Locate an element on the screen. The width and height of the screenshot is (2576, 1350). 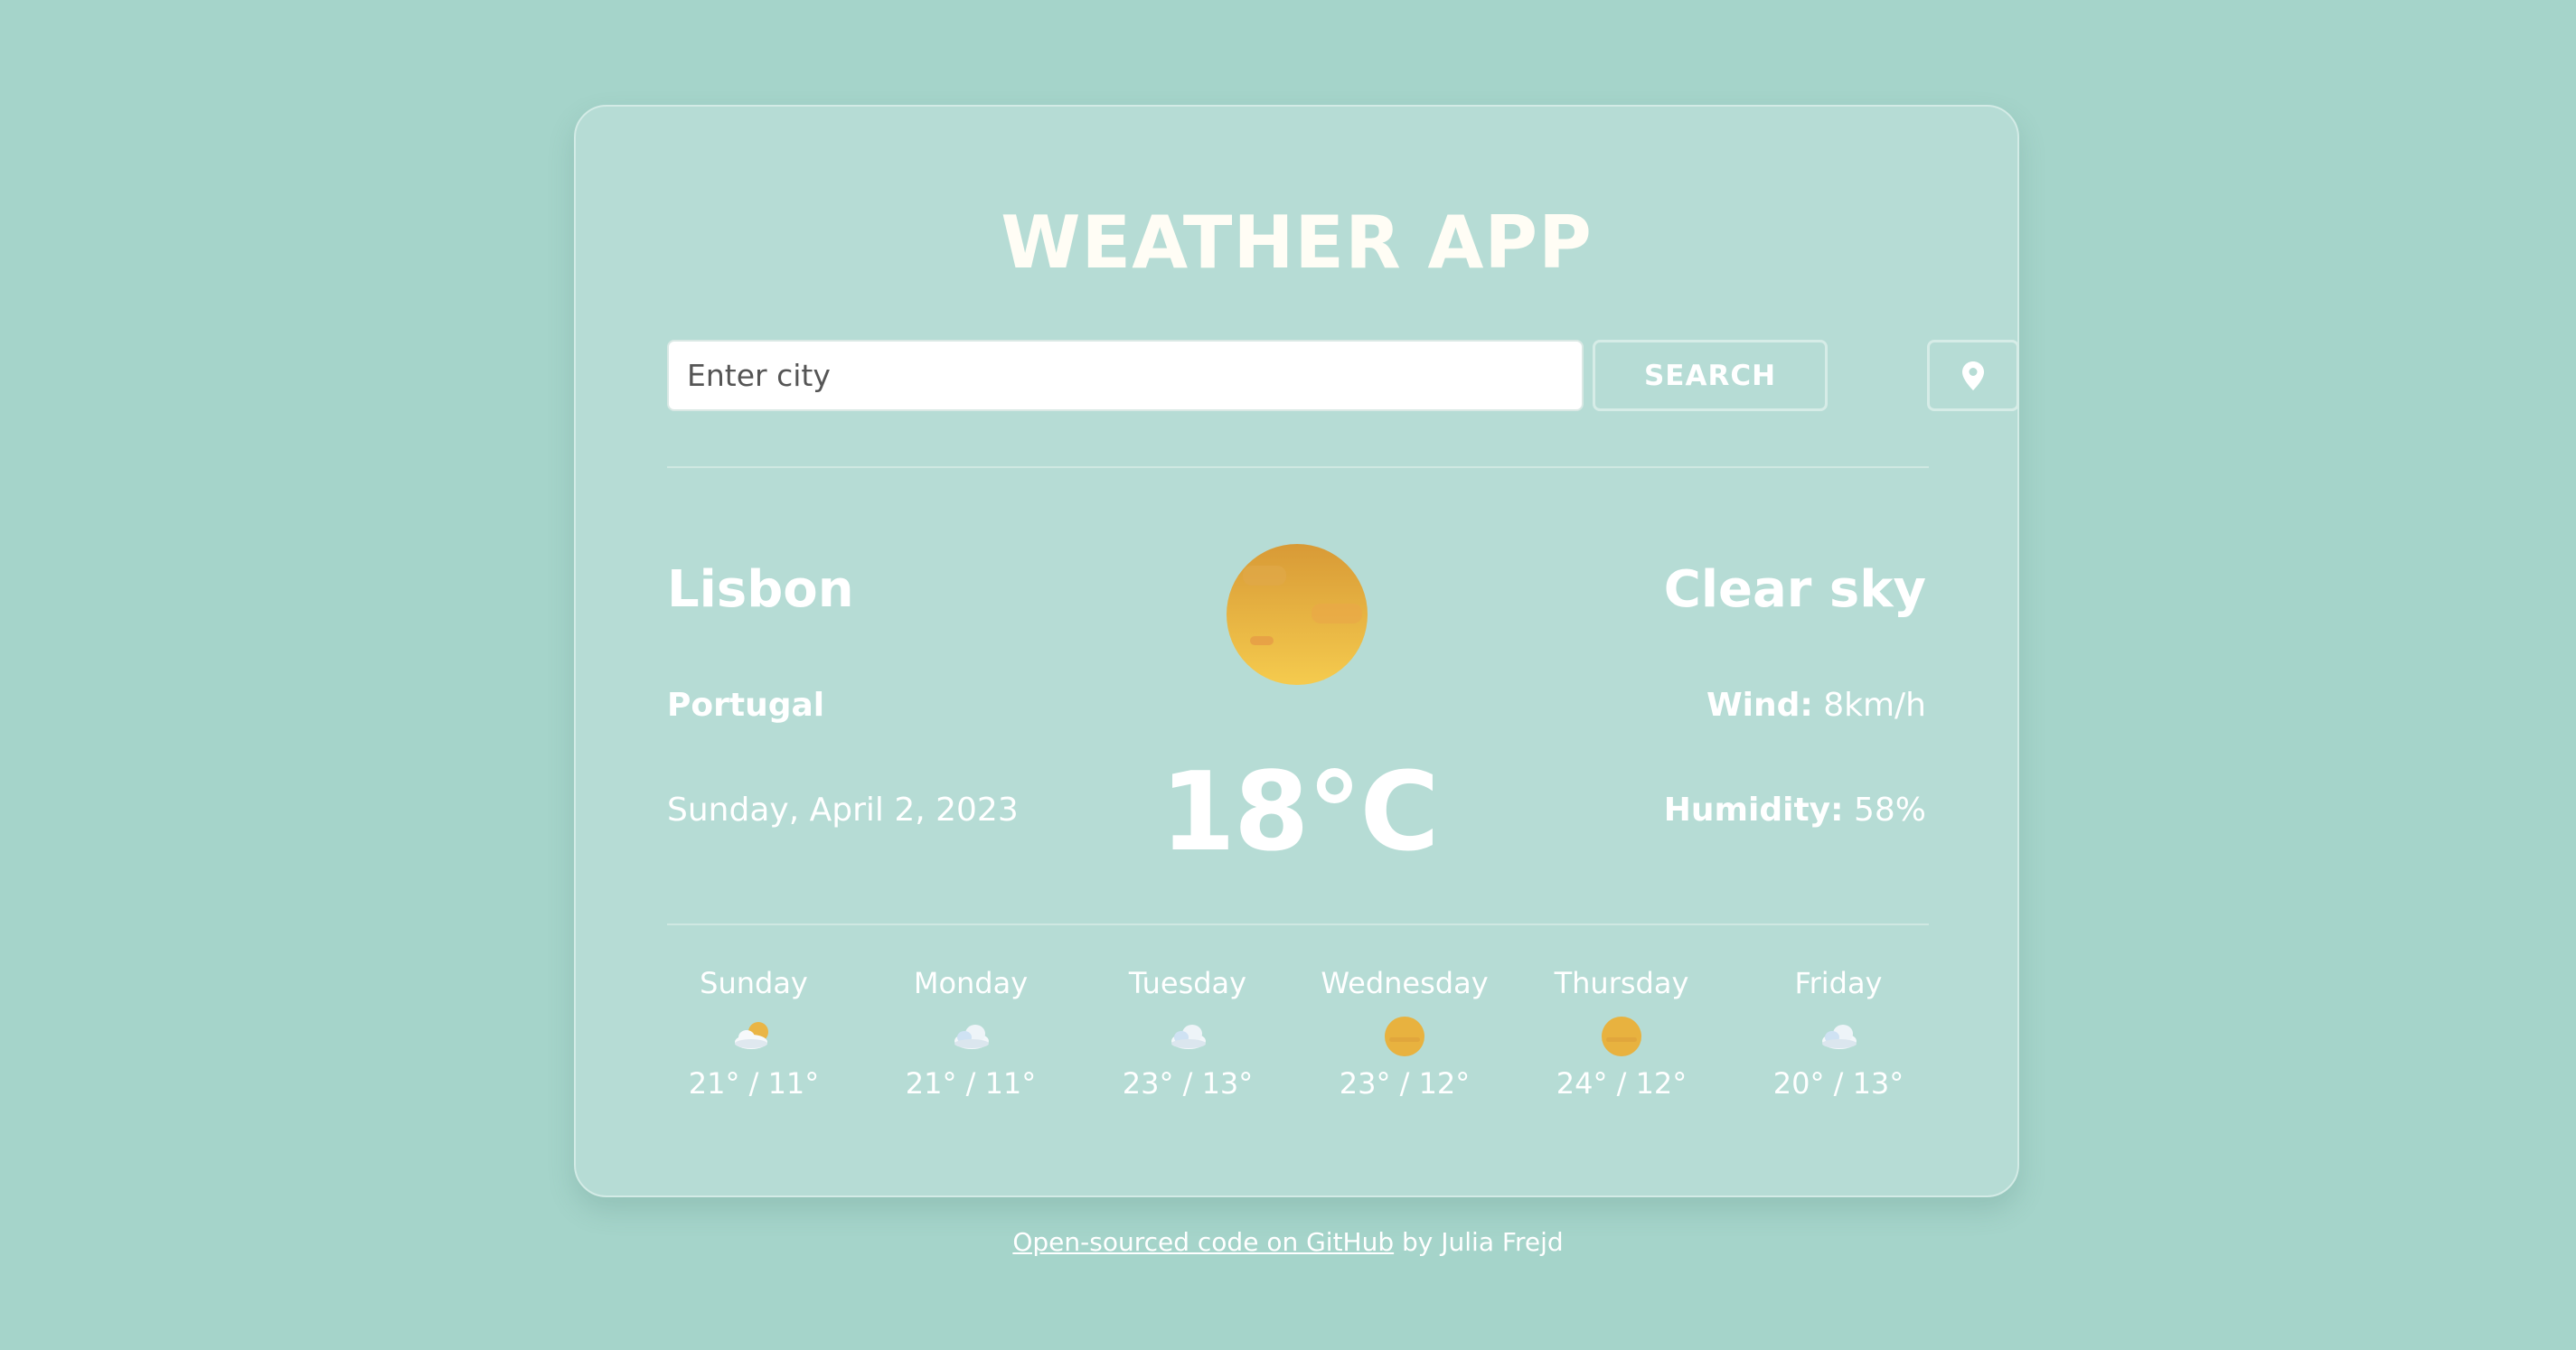
forecast-temps: 20° / 13° is located at coordinates (1838, 1083).